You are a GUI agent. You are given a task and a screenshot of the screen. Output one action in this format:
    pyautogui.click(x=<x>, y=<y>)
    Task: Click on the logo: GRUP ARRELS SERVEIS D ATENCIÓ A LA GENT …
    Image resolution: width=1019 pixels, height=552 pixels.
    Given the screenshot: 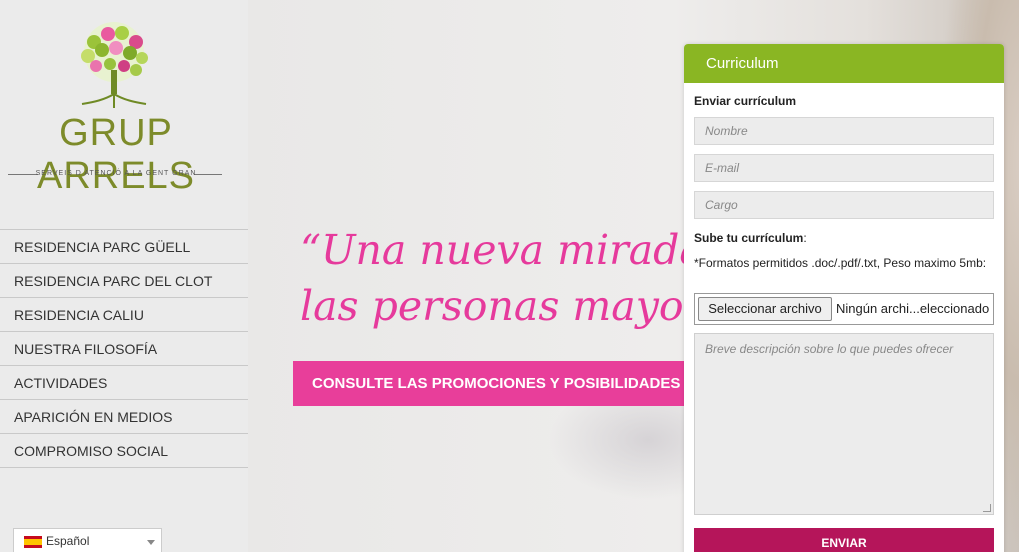 What is the action you would take?
    pyautogui.click(x=124, y=100)
    